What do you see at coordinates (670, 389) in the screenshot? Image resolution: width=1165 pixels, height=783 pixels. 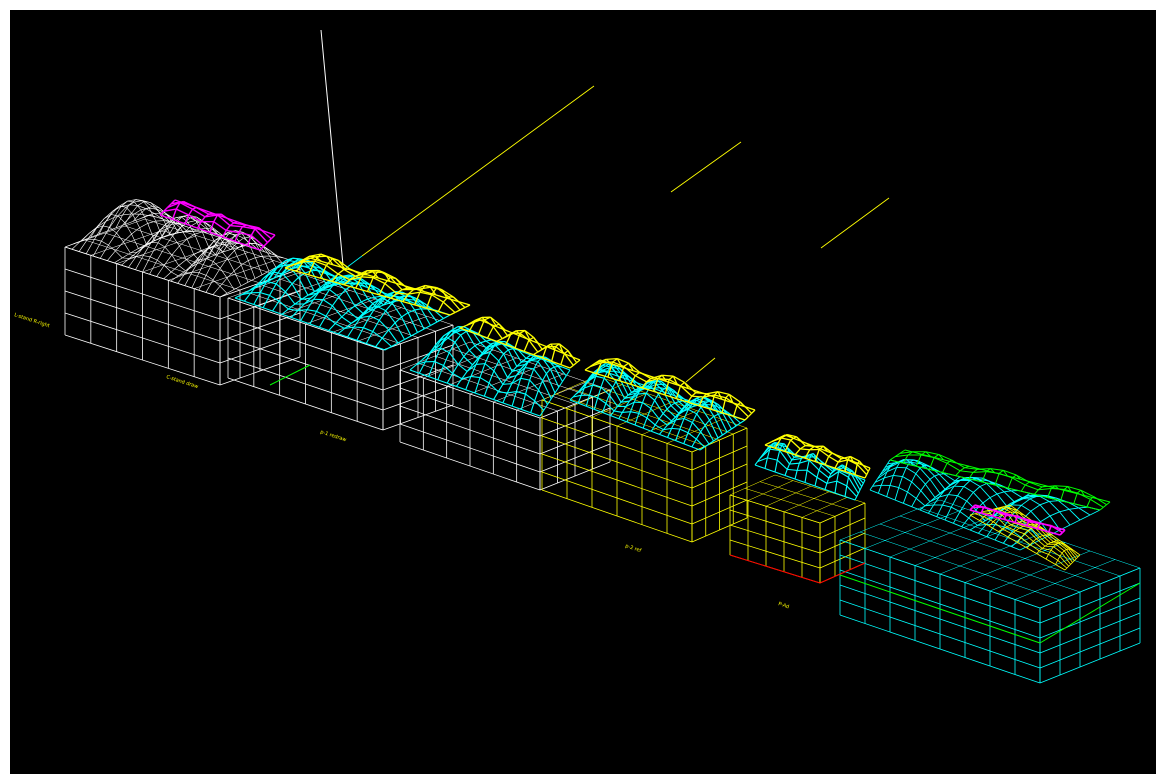 I see `surface-4-rim` at bounding box center [670, 389].